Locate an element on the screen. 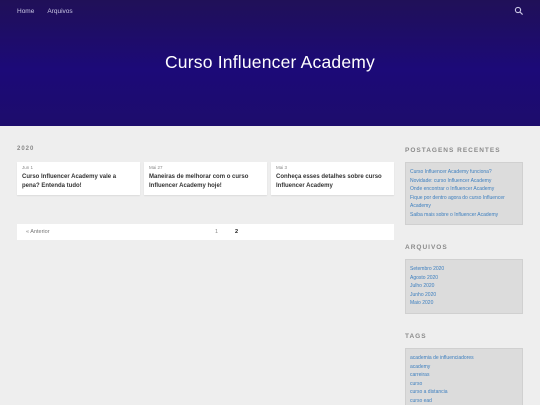 The width and height of the screenshot is (540, 405). nav-archives-link: Arquivos is located at coordinates (59, 11).